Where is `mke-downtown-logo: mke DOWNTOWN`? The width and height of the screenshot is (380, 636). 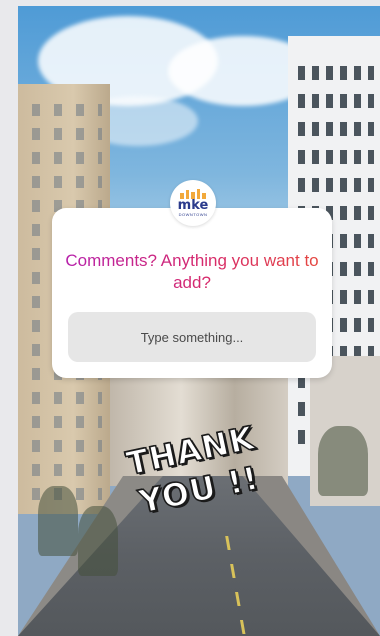 mke-downtown-logo: mke DOWNTOWN is located at coordinates (193, 203).